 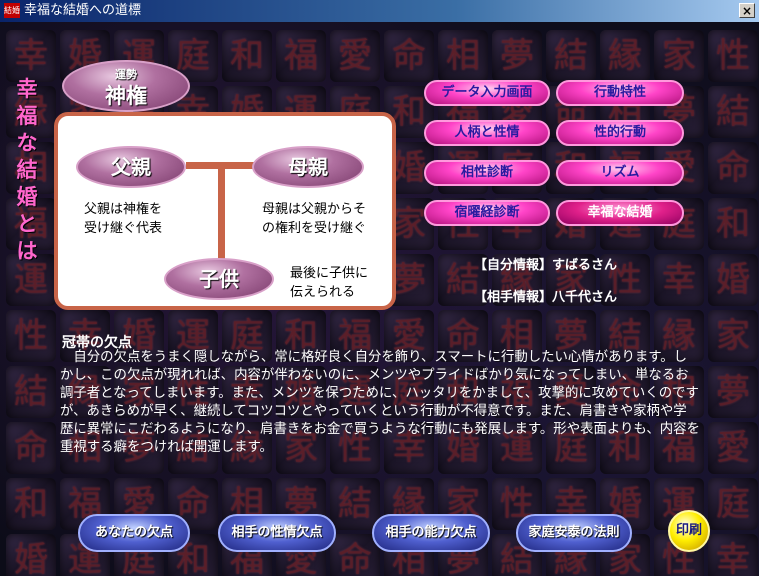 I want to click on mother-label: 母親, so click(x=308, y=167).